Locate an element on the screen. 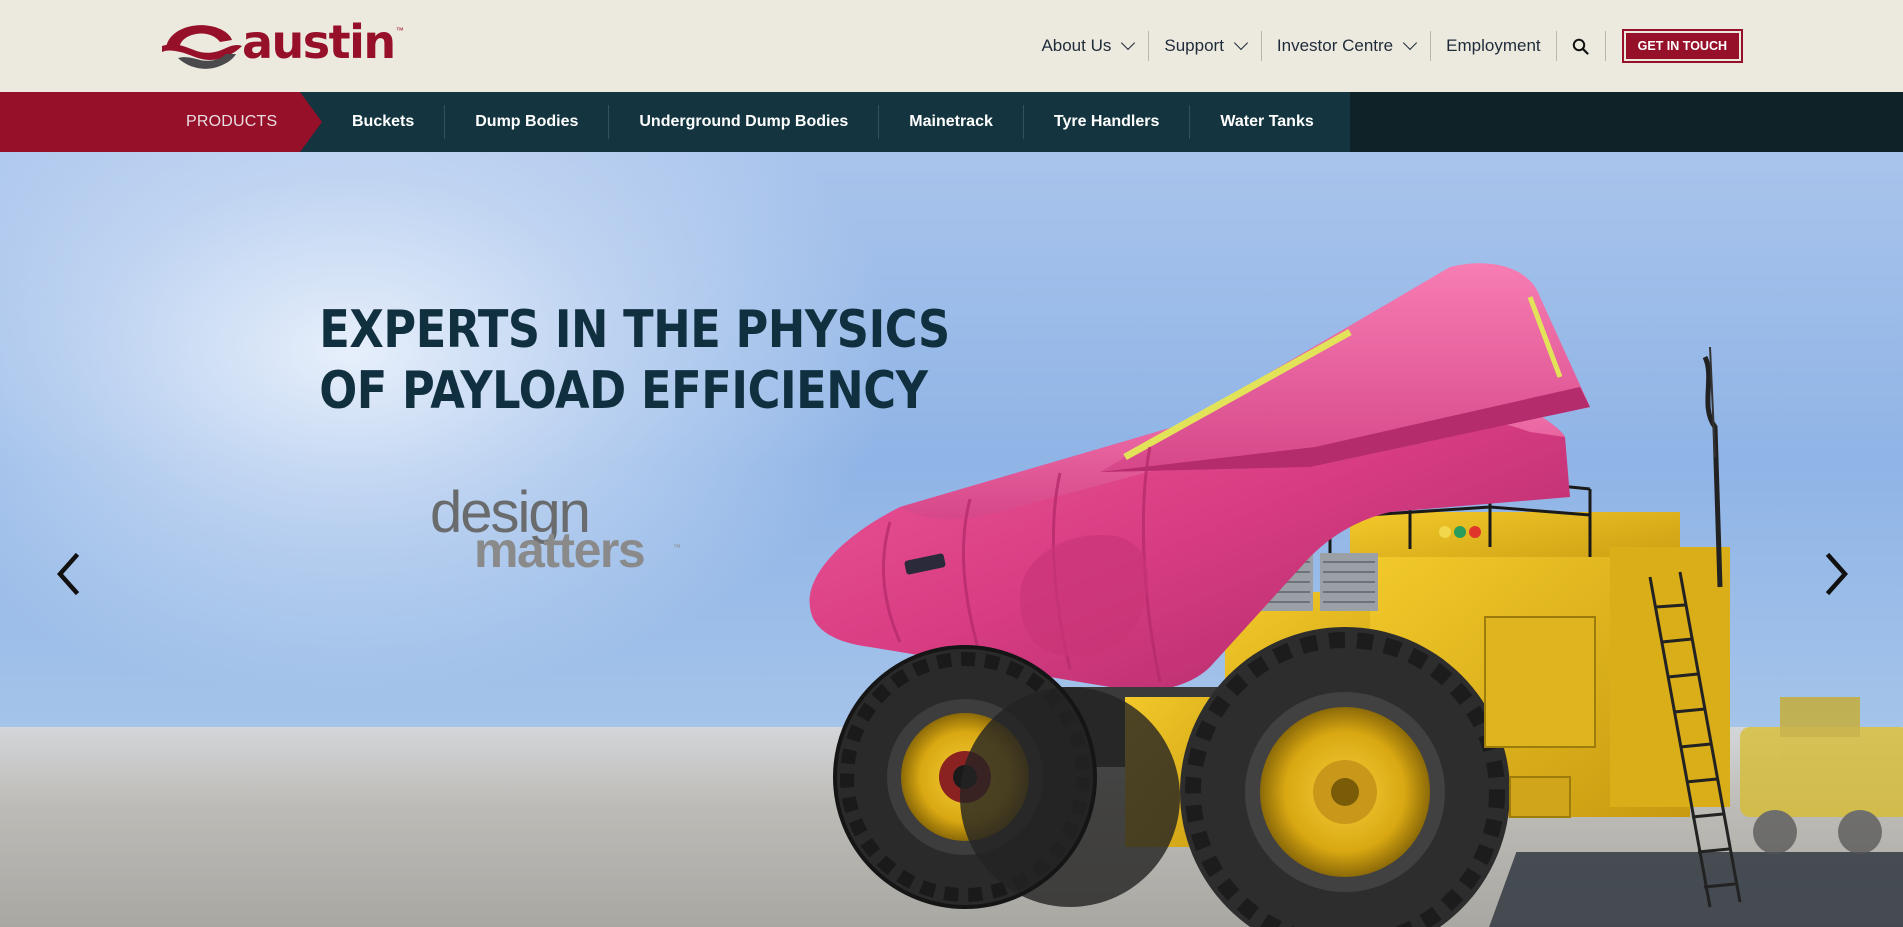  product-link-tyre-handlers: Tyre Handlers is located at coordinates (1107, 122).